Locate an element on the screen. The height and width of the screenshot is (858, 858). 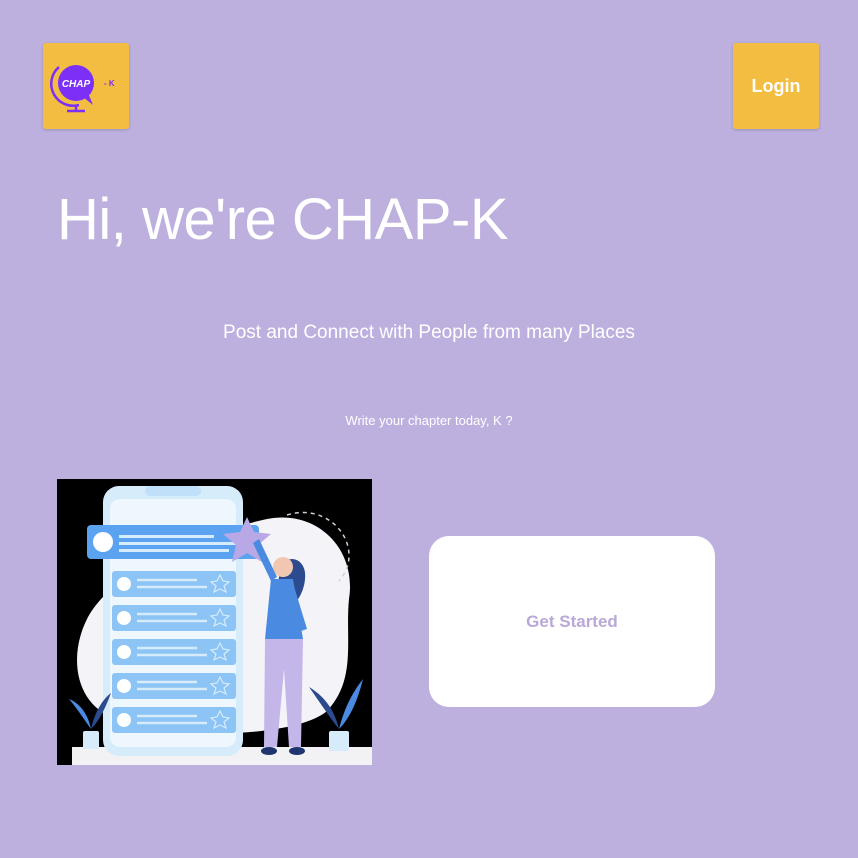
globe-chat-icon: CHAP - K is located at coordinates (82, 89).